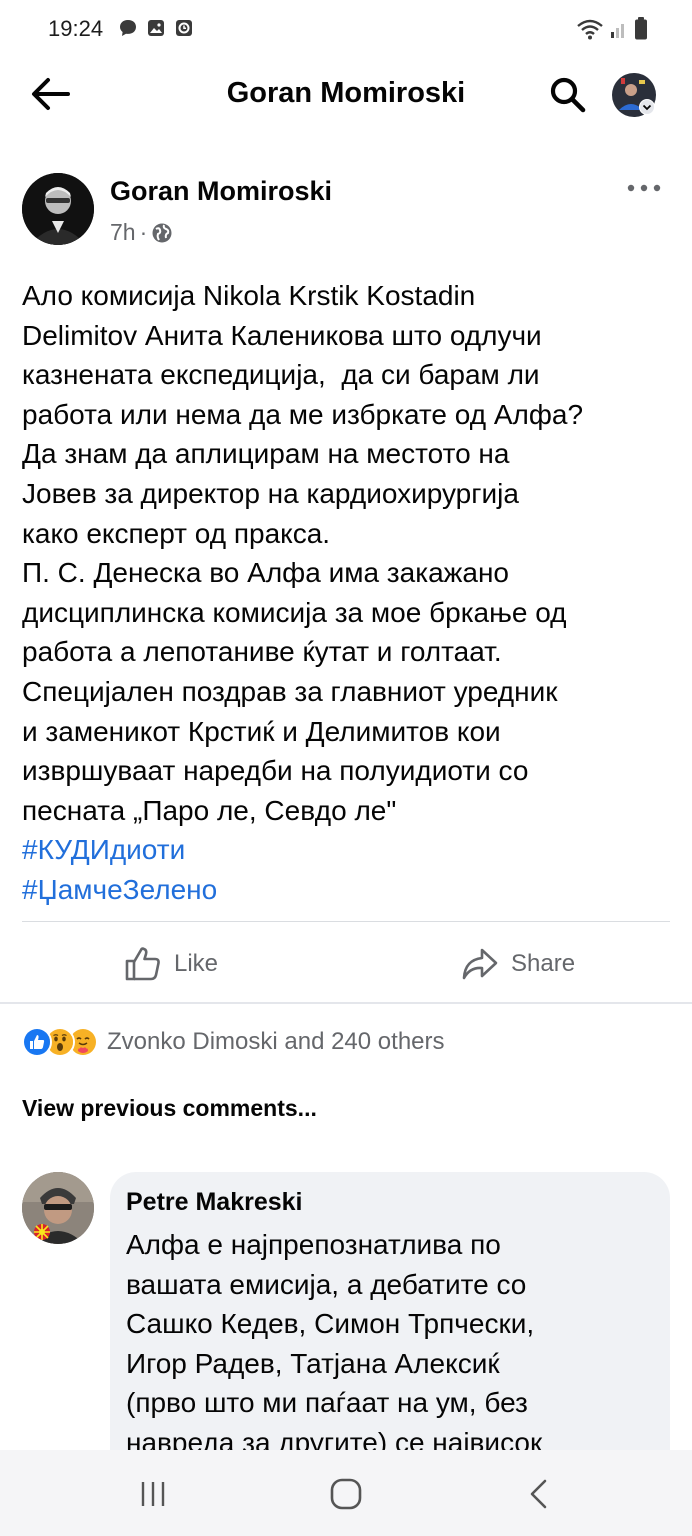 The image size is (692, 1536). Describe the element at coordinates (347, 850) in the screenshot. I see `hashtag-link: #КУДИдиоти` at that location.